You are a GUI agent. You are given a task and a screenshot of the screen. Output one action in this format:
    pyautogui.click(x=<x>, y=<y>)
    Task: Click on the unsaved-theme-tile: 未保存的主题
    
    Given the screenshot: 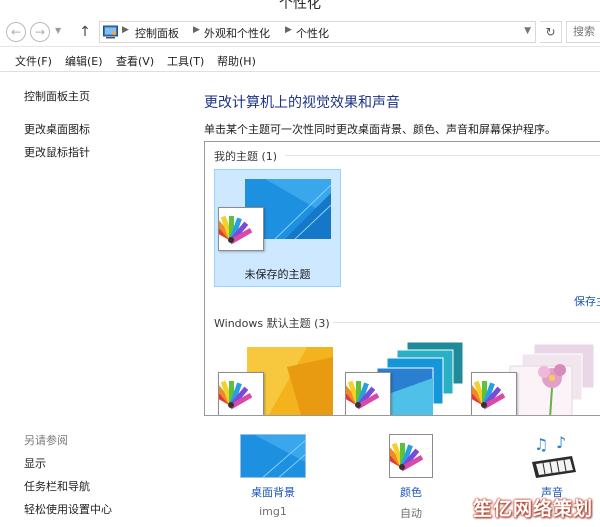 What is the action you would take?
    pyautogui.click(x=274, y=228)
    